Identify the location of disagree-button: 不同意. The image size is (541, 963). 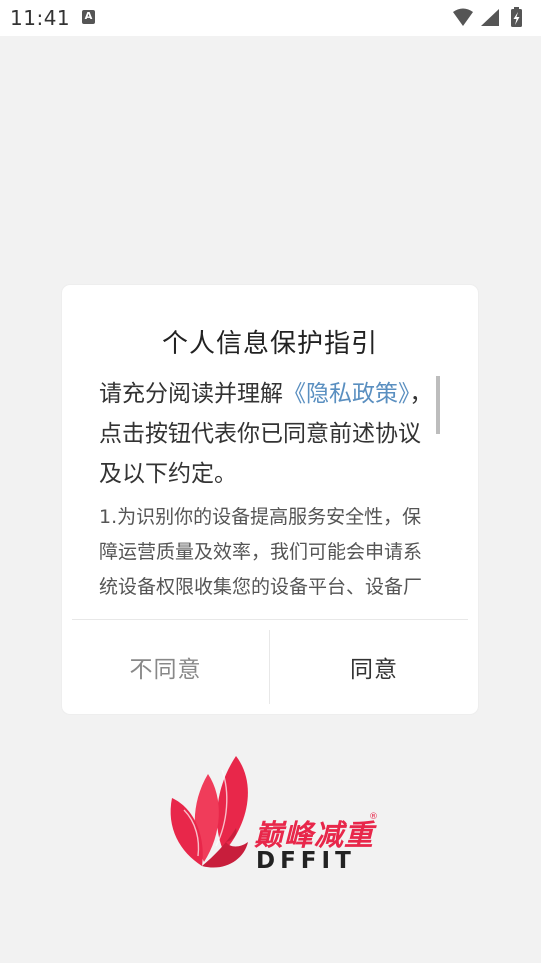
(165, 667).